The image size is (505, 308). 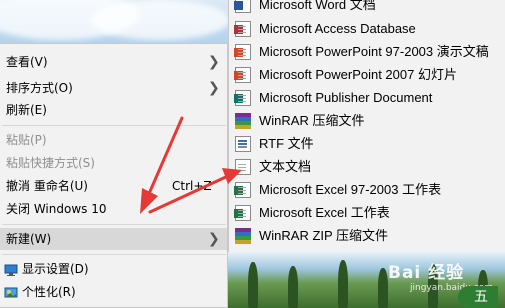 I want to click on arrow-to-text-document, so click(x=189, y=194).